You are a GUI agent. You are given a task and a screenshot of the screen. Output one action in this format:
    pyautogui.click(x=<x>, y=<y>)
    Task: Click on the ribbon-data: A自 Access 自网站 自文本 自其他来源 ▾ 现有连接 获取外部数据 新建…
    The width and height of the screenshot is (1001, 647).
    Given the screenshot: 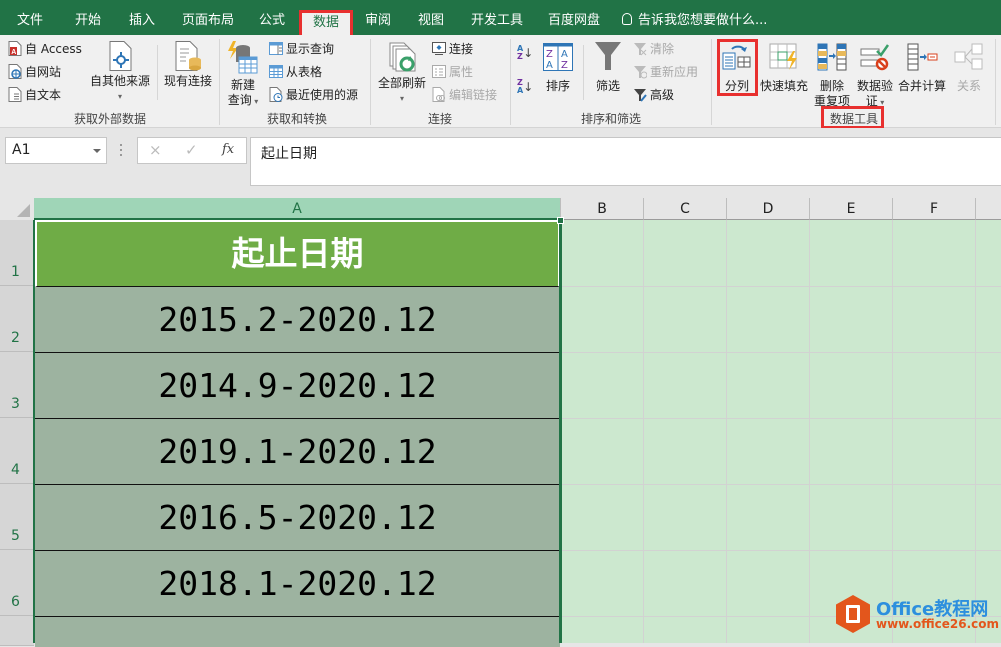 What is the action you would take?
    pyautogui.click(x=500, y=82)
    